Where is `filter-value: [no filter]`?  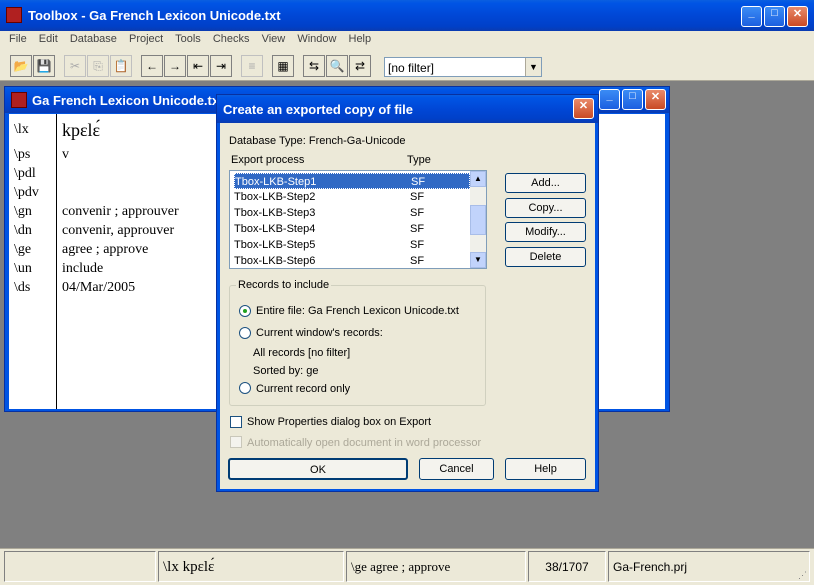
filter-value: [no filter] is located at coordinates (411, 68).